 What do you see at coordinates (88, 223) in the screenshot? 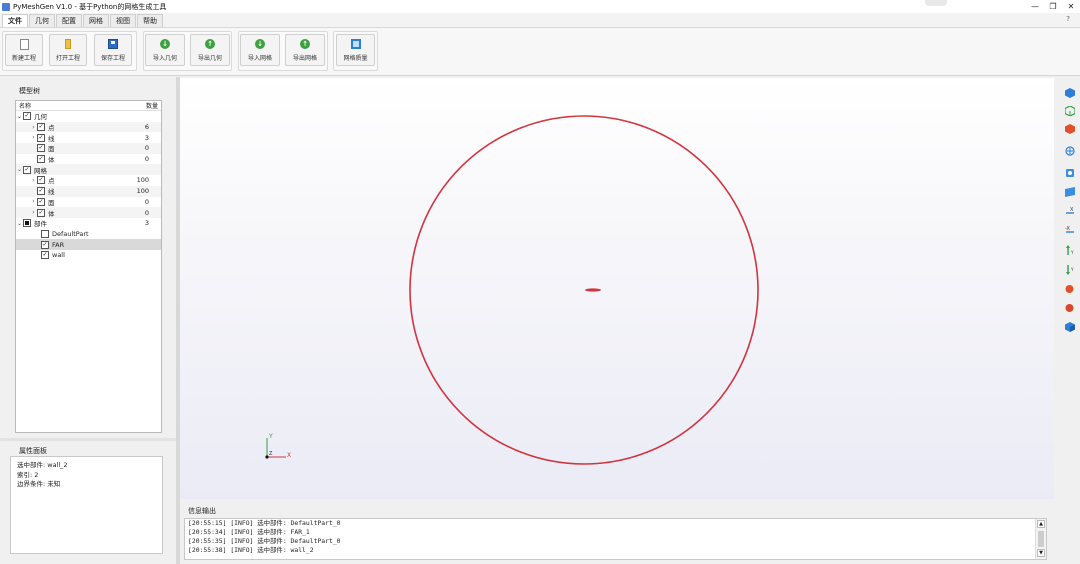
I see `tree-node-parts: ⌄ 部件 3` at bounding box center [88, 223].